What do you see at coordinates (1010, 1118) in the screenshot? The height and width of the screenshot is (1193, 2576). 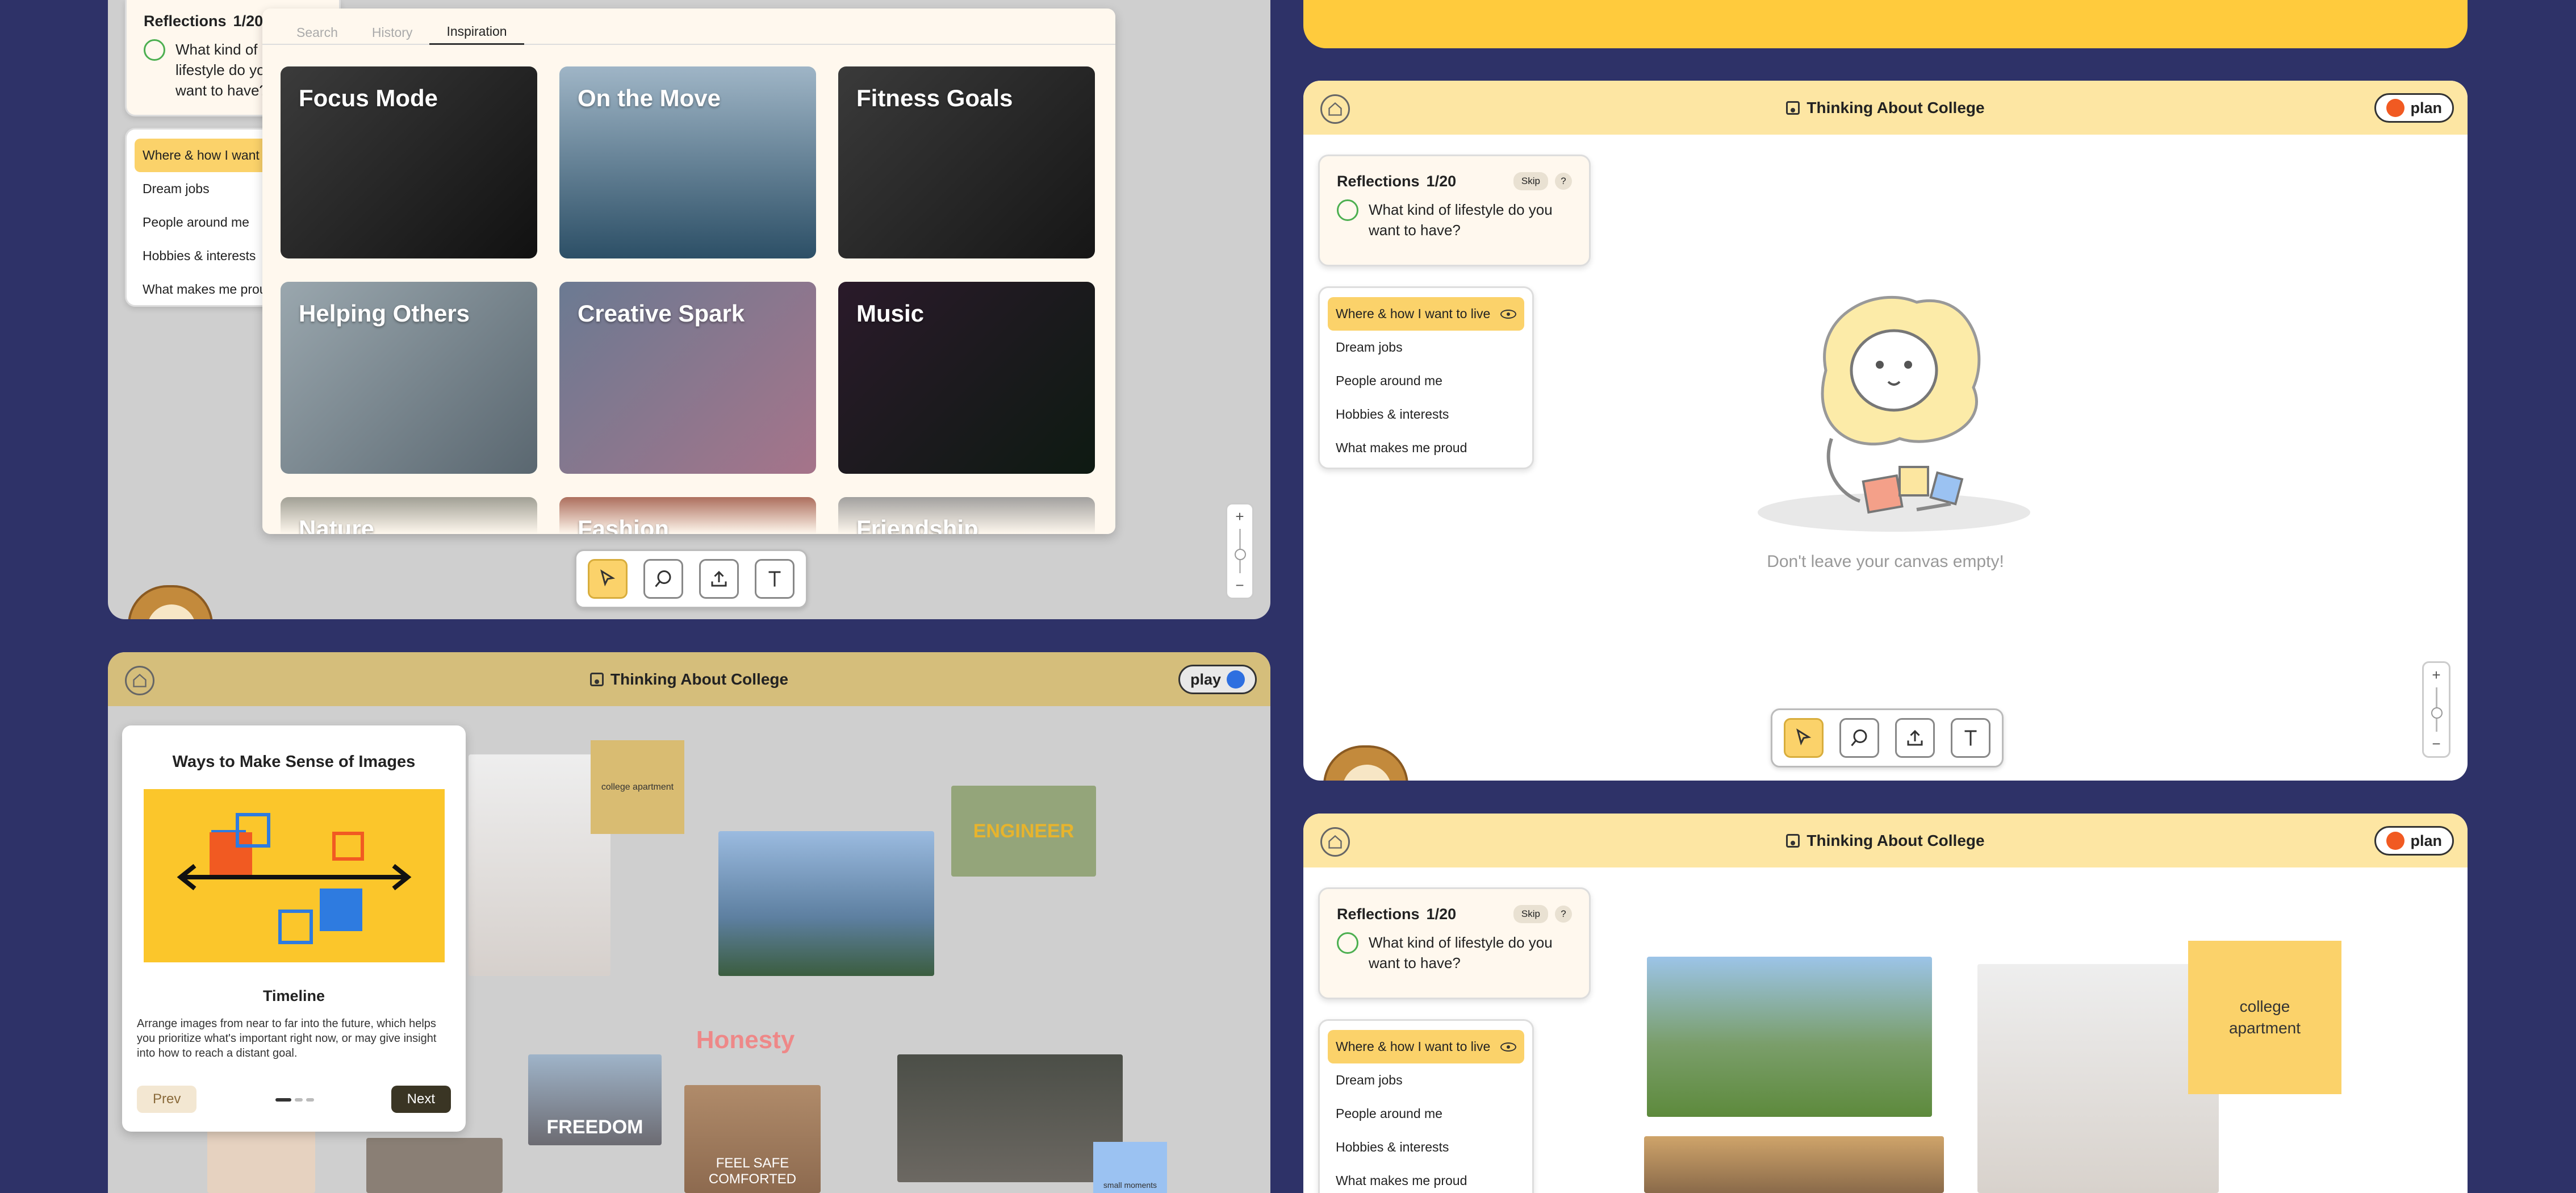 I see `photo-graduation` at bounding box center [1010, 1118].